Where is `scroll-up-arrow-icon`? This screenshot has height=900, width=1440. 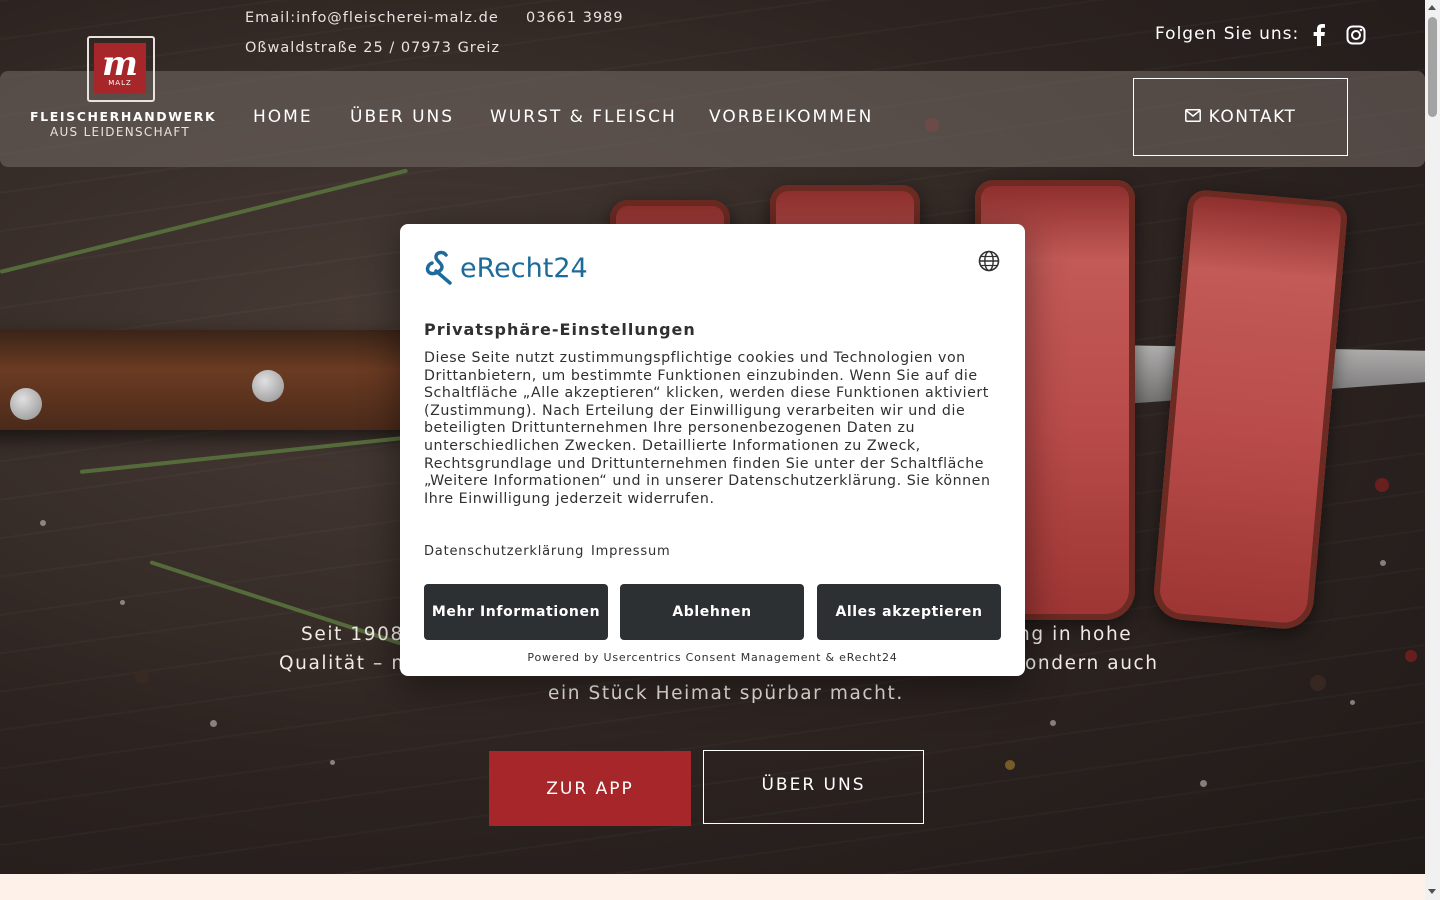 scroll-up-arrow-icon is located at coordinates (1432, 7).